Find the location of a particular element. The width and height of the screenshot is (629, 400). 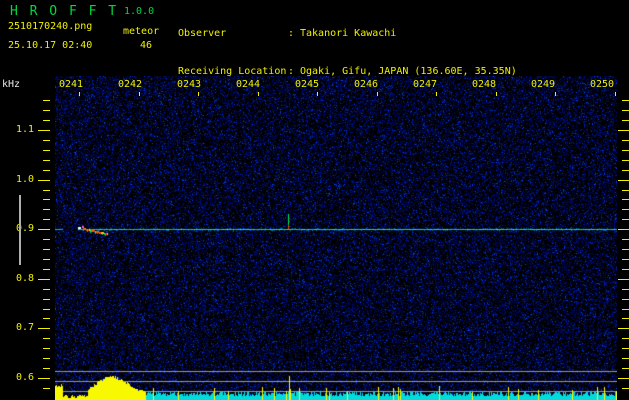

info-row-observer: Observer: Takanori Kawachi is located at coordinates (347, 34).